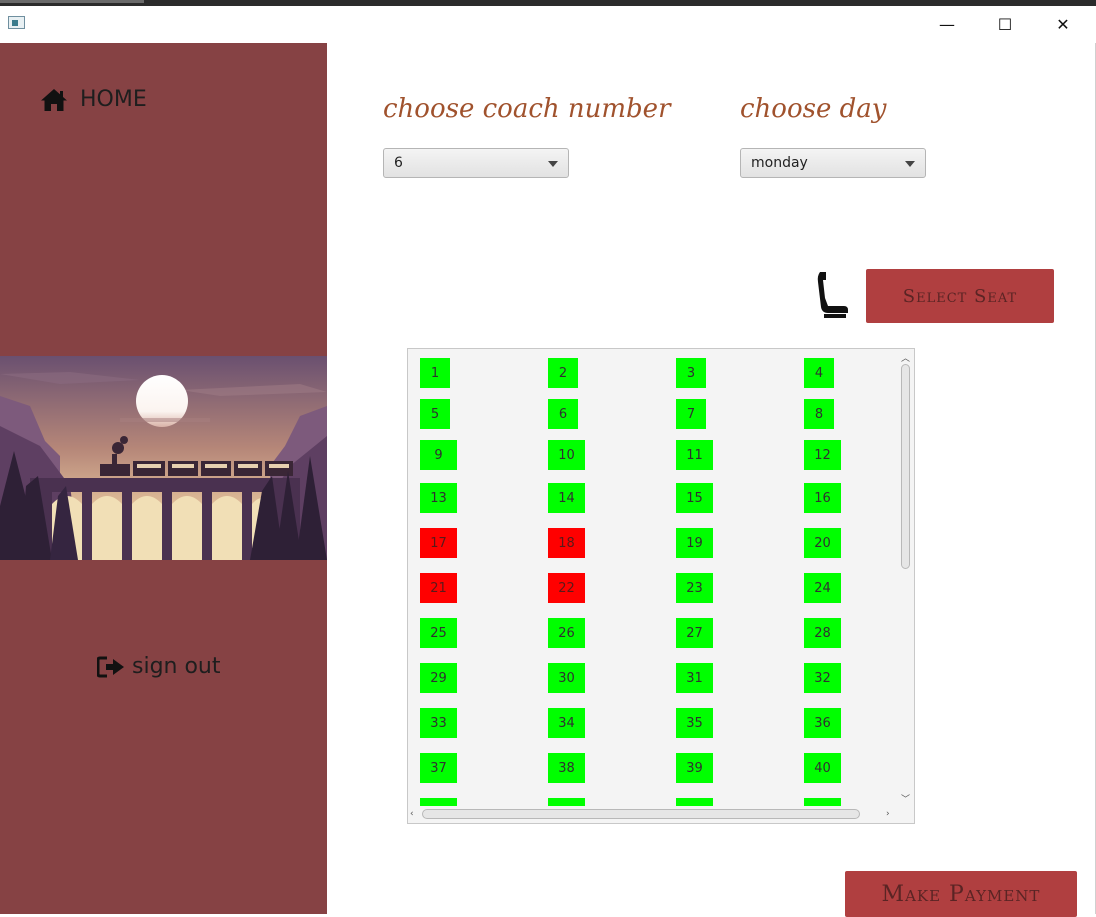  What do you see at coordinates (822, 455) in the screenshot?
I see `seat-button: 12` at bounding box center [822, 455].